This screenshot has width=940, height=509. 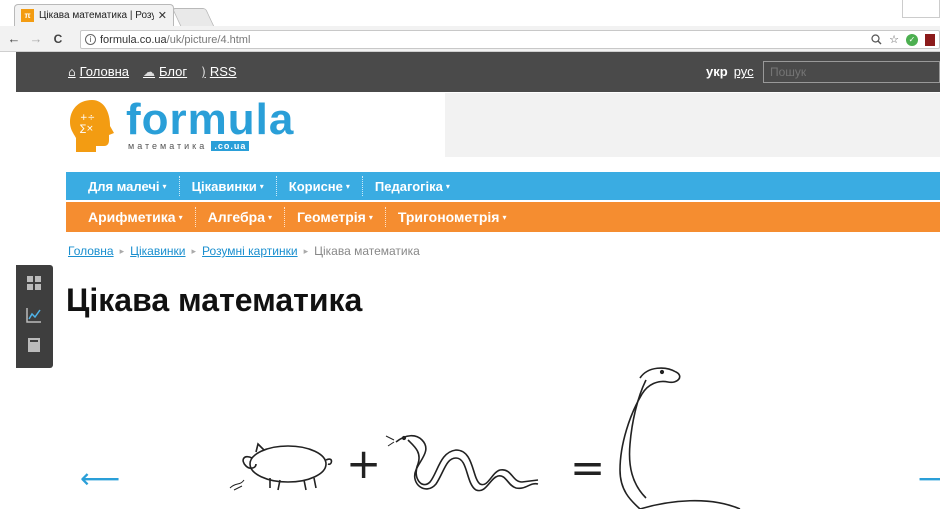 What do you see at coordinates (367, 251) in the screenshot?
I see `breadcrumb-current: Цікава математика` at bounding box center [367, 251].